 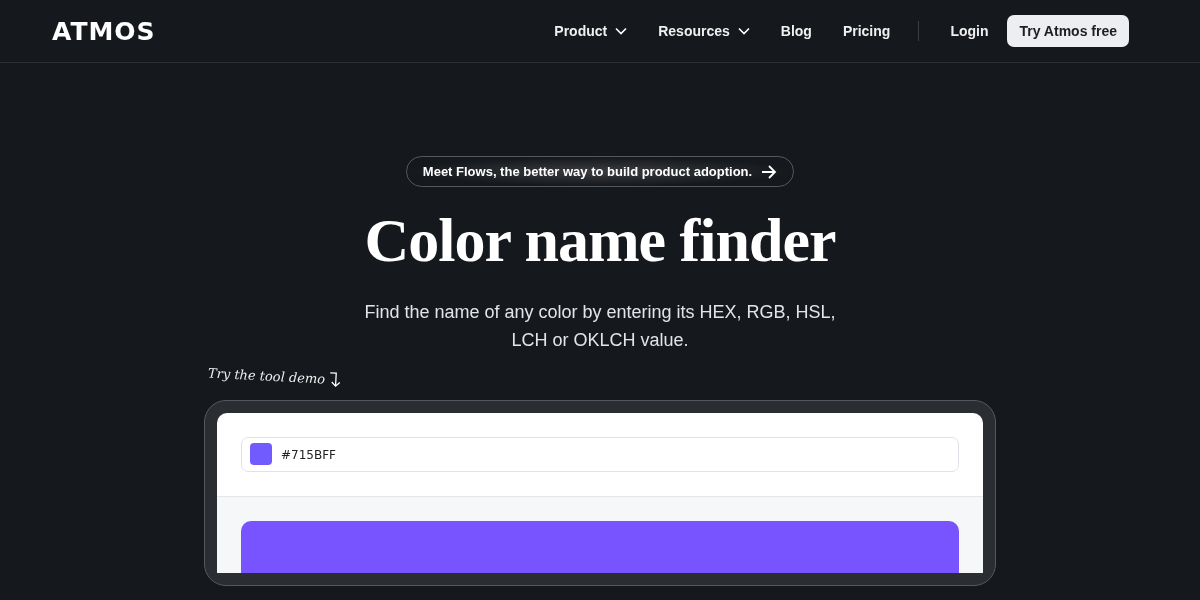 I want to click on handwritten-note: Try the tool demo, so click(x=266, y=376).